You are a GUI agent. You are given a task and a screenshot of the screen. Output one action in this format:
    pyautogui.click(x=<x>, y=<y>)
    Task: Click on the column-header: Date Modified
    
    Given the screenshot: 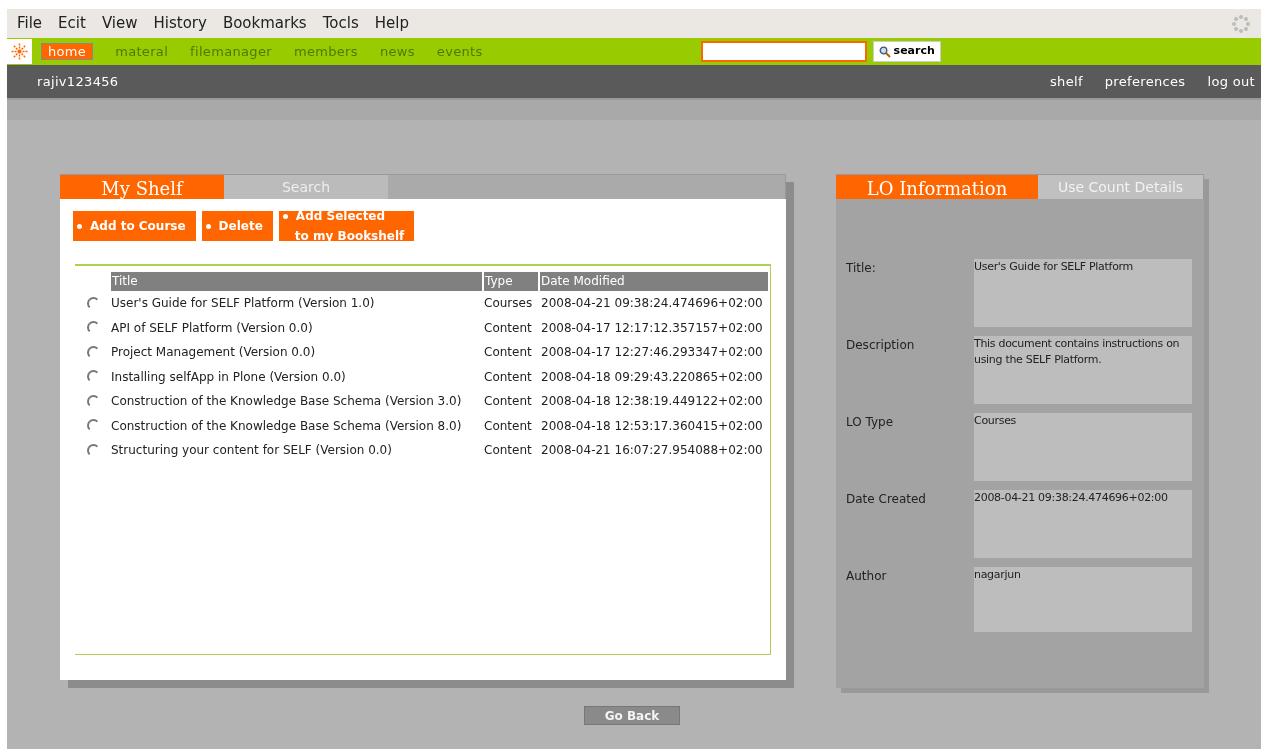 What is the action you would take?
    pyautogui.click(x=654, y=281)
    